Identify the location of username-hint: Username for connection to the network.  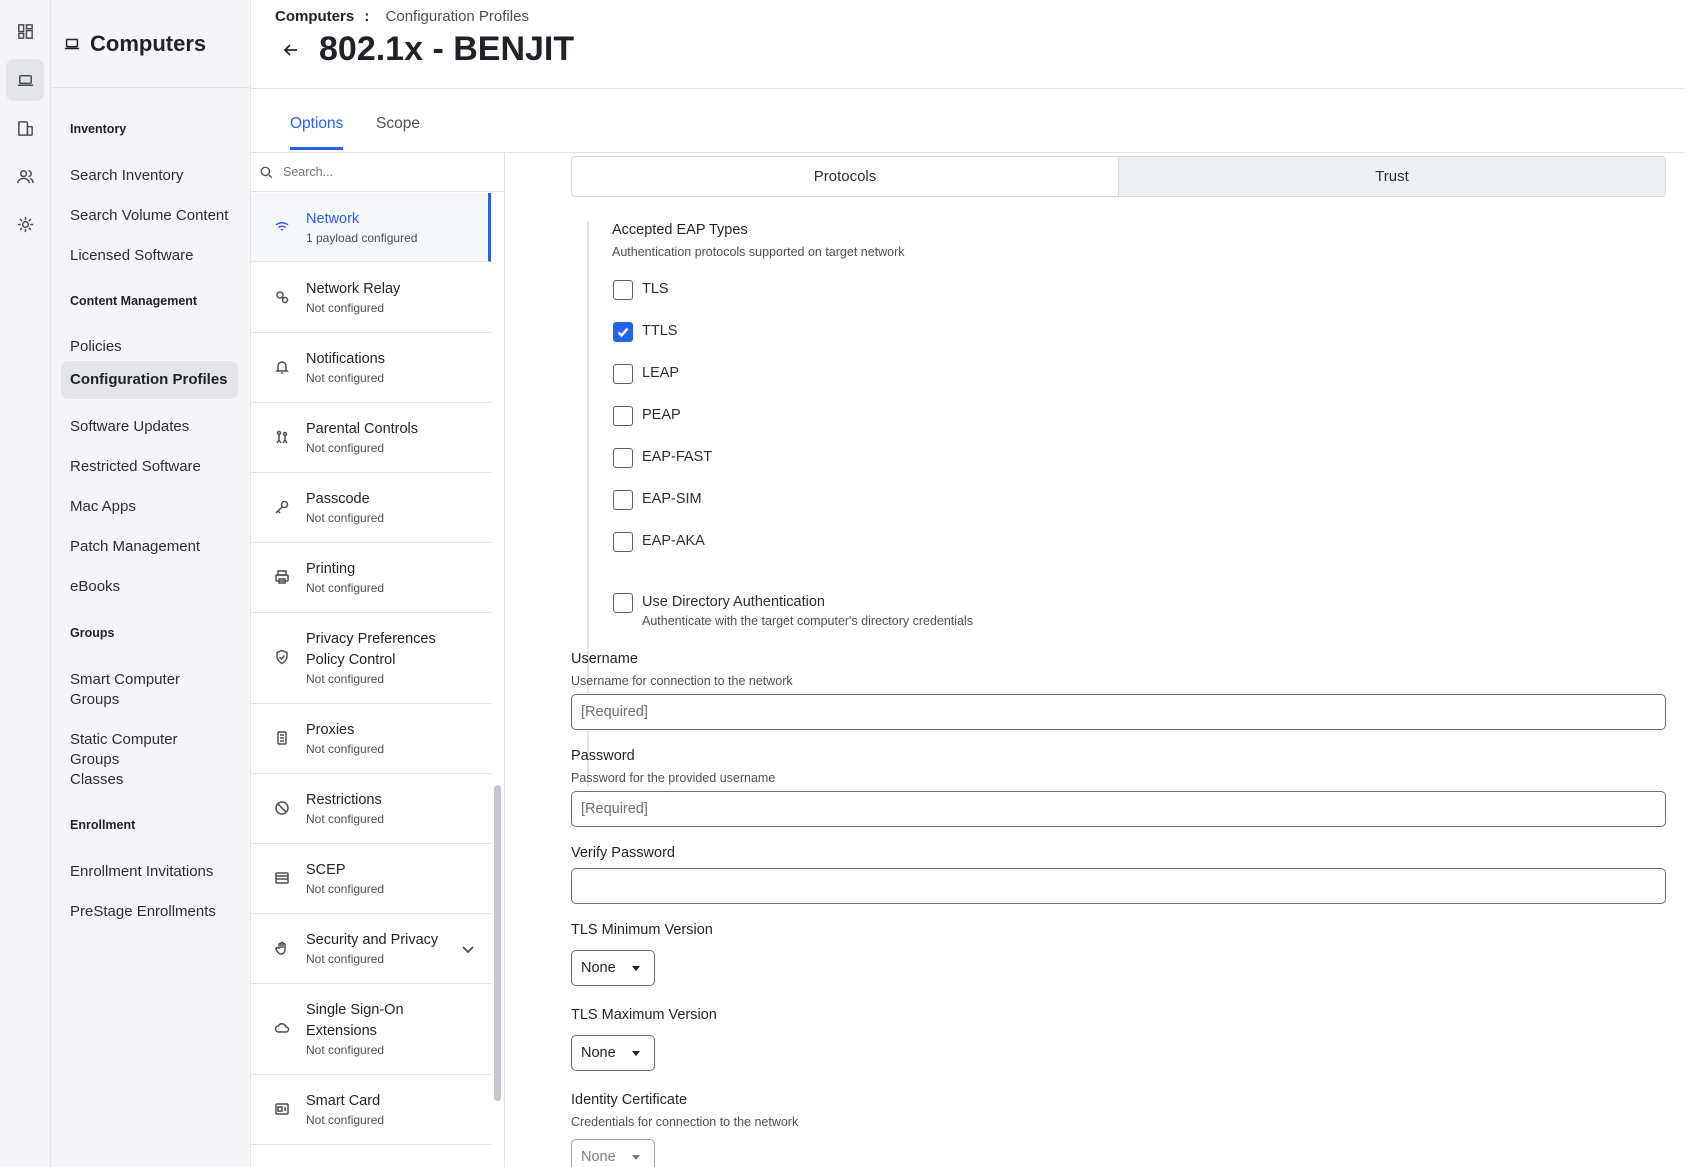
(682, 681).